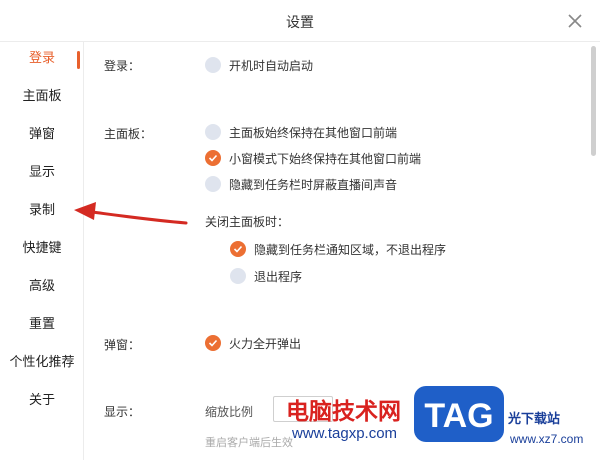 Image resolution: width=600 pixels, height=460 pixels. I want to click on sidebar-item-personalized: 个性化推荐, so click(42, 363).